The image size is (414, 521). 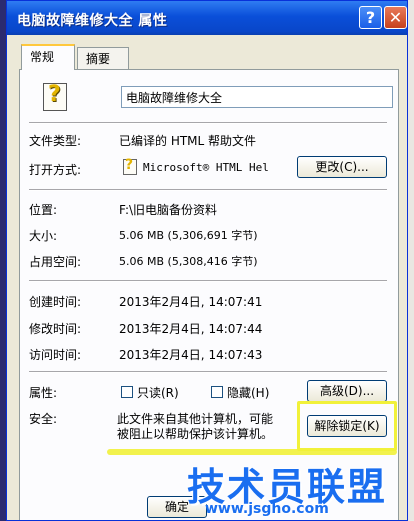 I want to click on modified-value: 2013年2月4日, 14:07:44, so click(x=191, y=329).